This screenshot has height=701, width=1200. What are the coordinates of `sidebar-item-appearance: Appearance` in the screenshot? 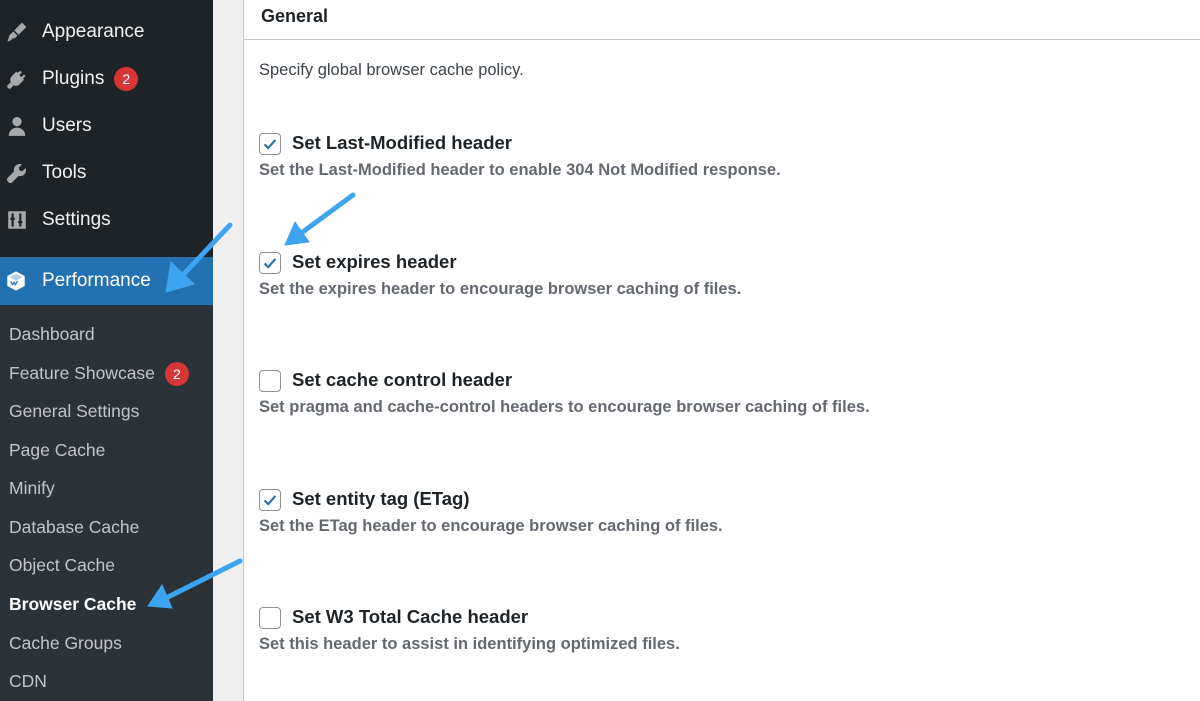 It's located at (106, 32).